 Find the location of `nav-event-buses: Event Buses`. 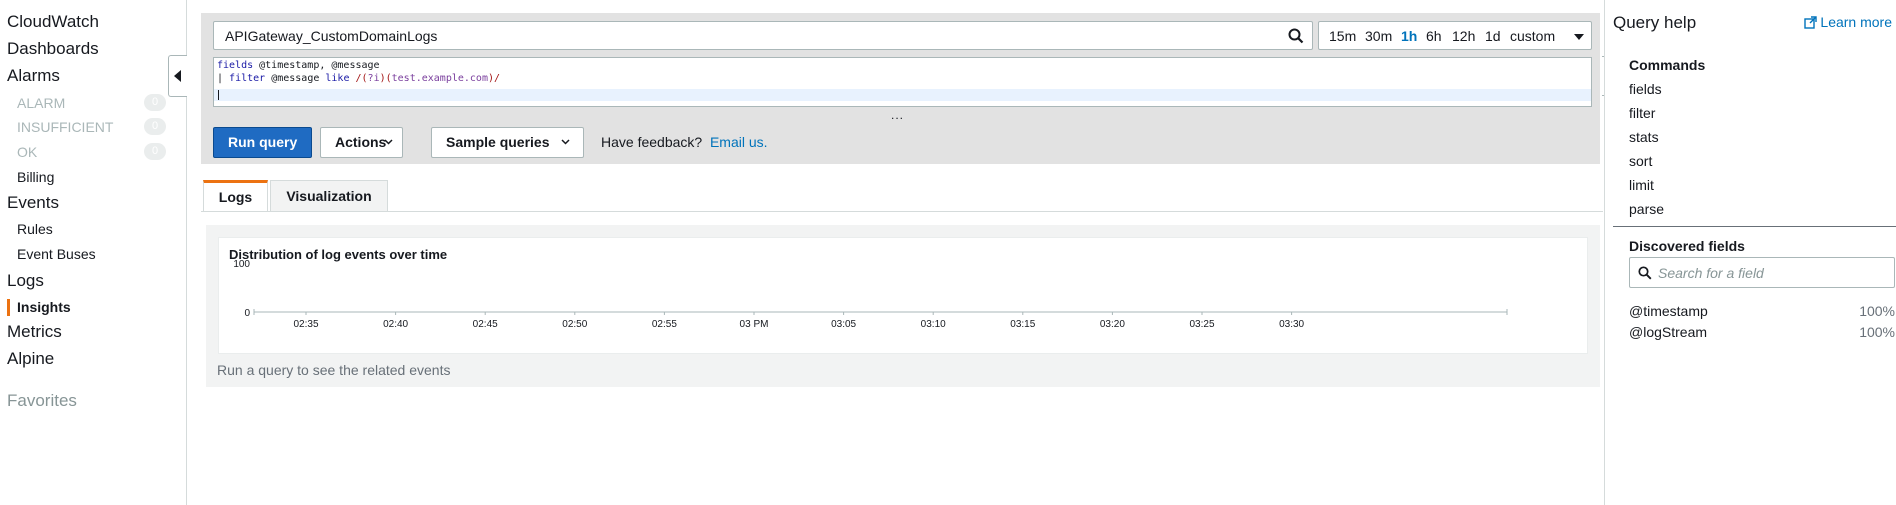

nav-event-buses: Event Buses is located at coordinates (56, 254).